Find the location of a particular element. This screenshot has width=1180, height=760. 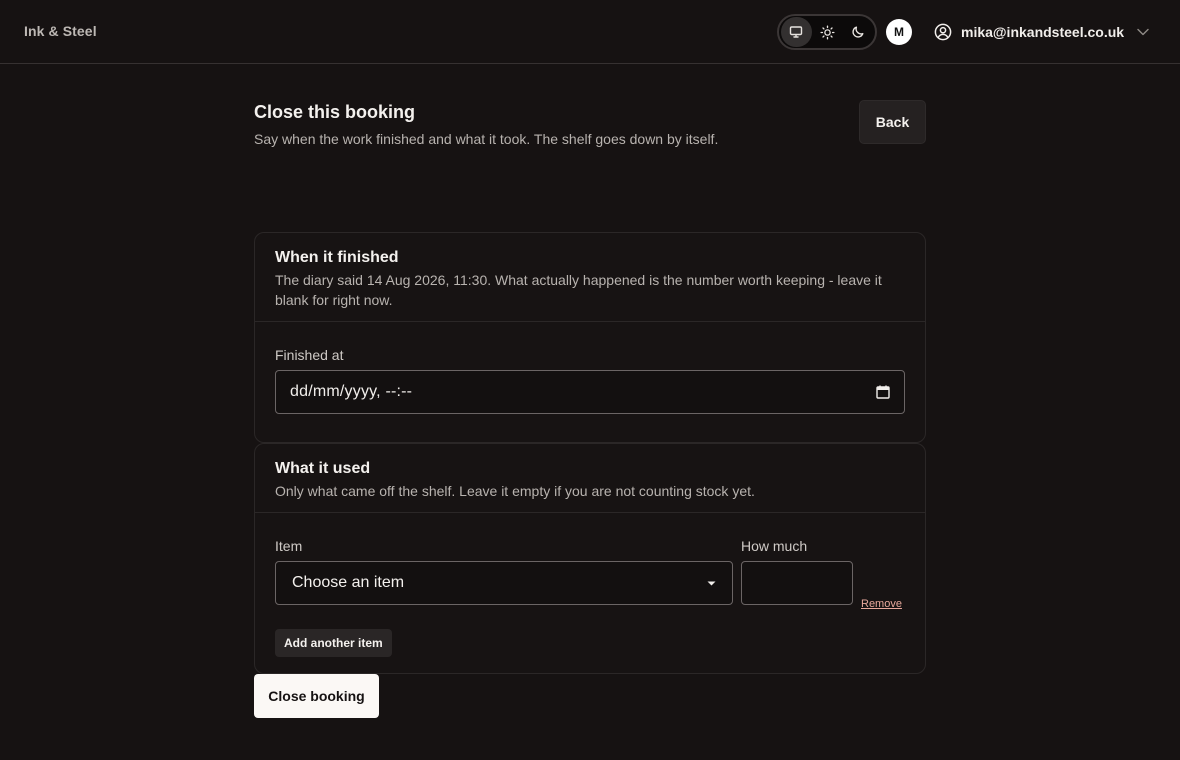

theme-system-option is located at coordinates (796, 32).